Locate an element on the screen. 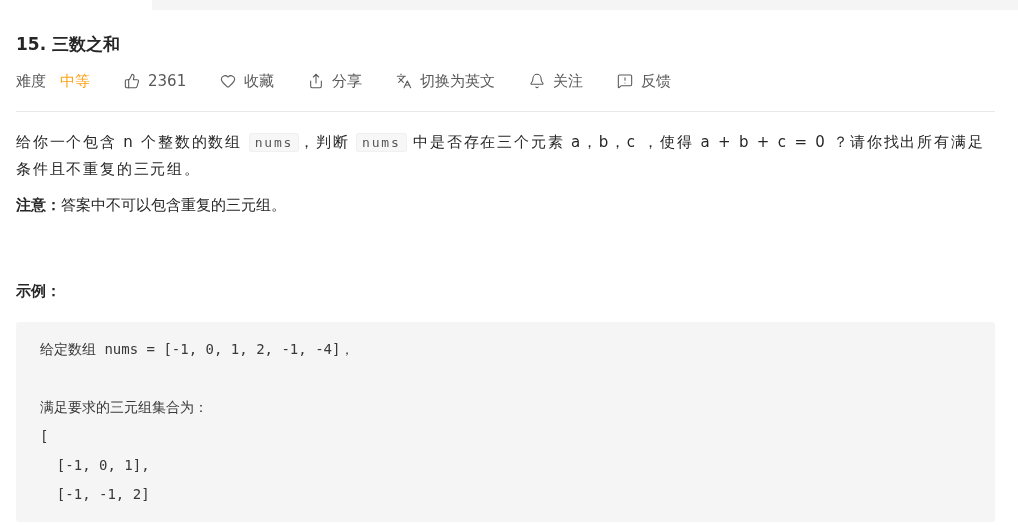 This screenshot has width=1018, height=525. like-button: 2361 is located at coordinates (155, 81).